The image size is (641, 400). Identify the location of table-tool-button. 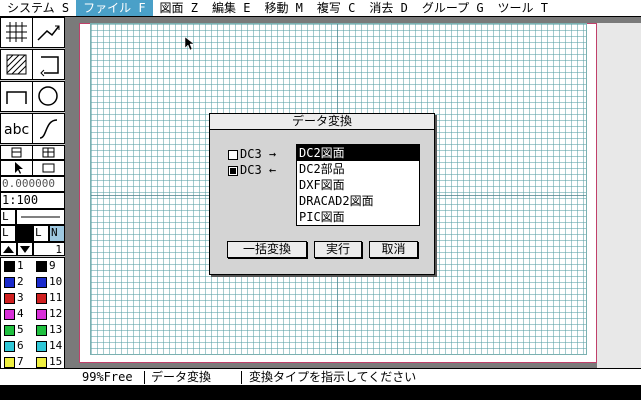
(48, 152).